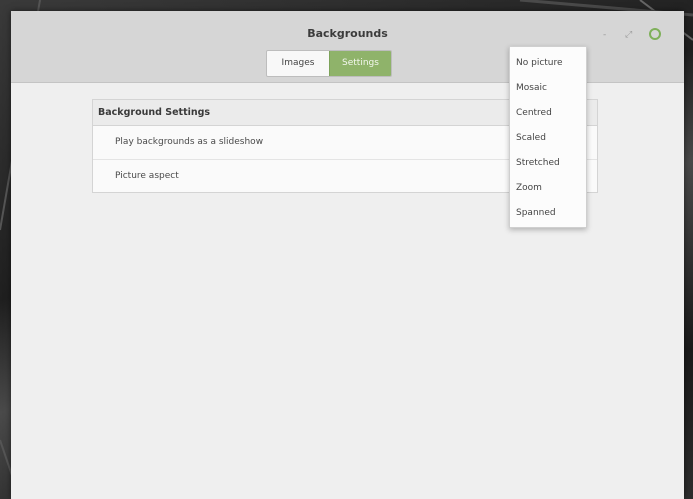 This screenshot has width=693, height=499. I want to click on close-icon, so click(655, 34).